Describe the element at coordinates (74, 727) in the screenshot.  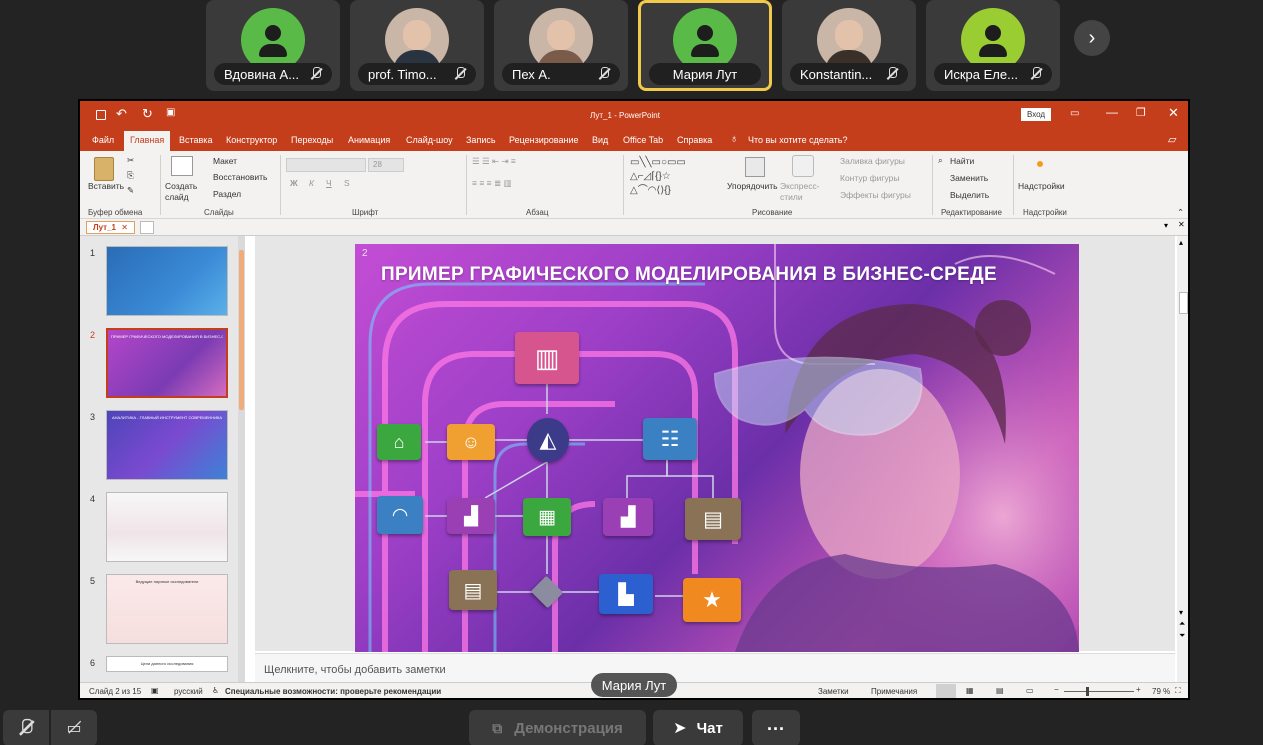
I see `camera-toggle-button: ▭̸` at that location.